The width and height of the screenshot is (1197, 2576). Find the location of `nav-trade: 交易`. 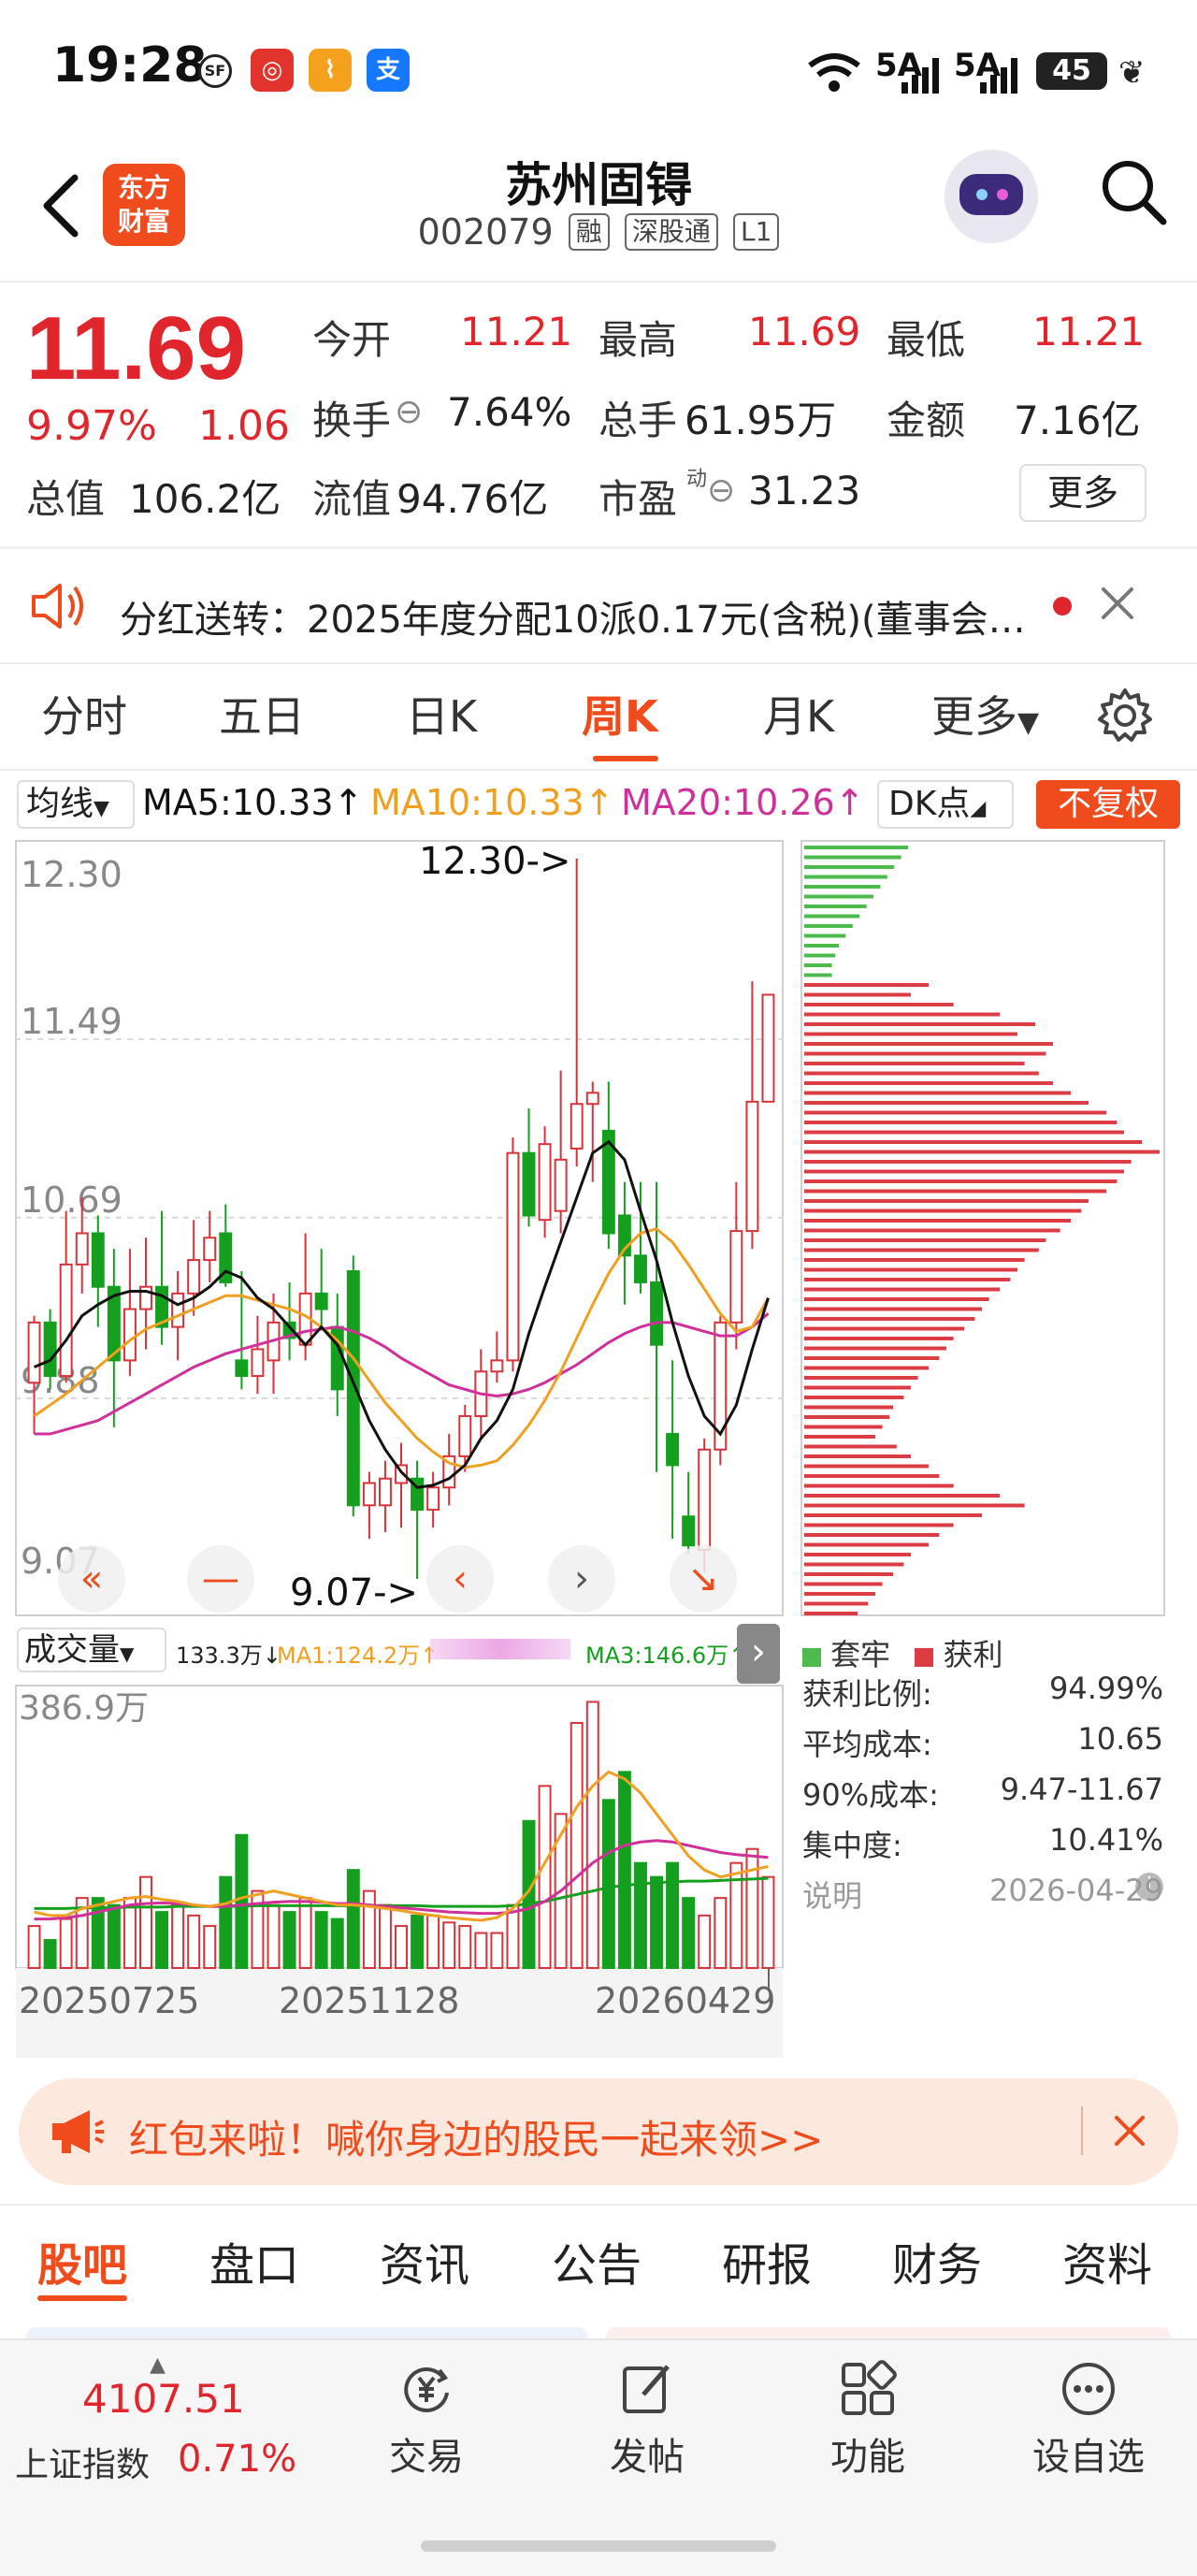

nav-trade: 交易 is located at coordinates (426, 2420).